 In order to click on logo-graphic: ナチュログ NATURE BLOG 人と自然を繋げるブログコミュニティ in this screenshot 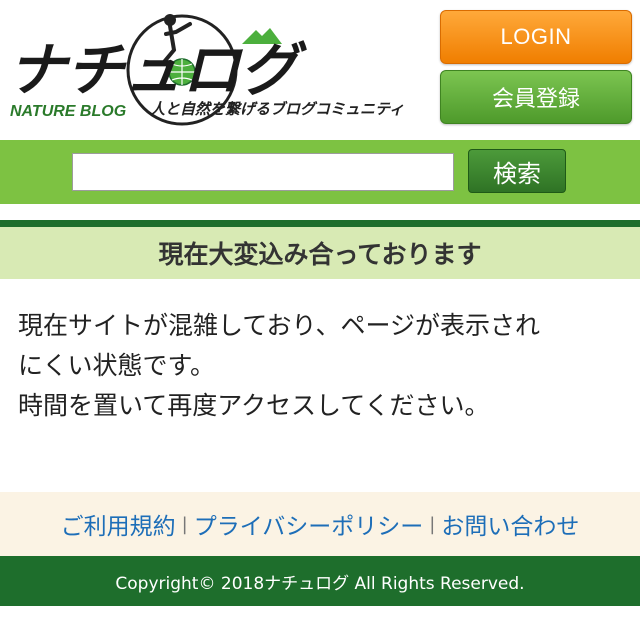, I will do `click(206, 70)`.